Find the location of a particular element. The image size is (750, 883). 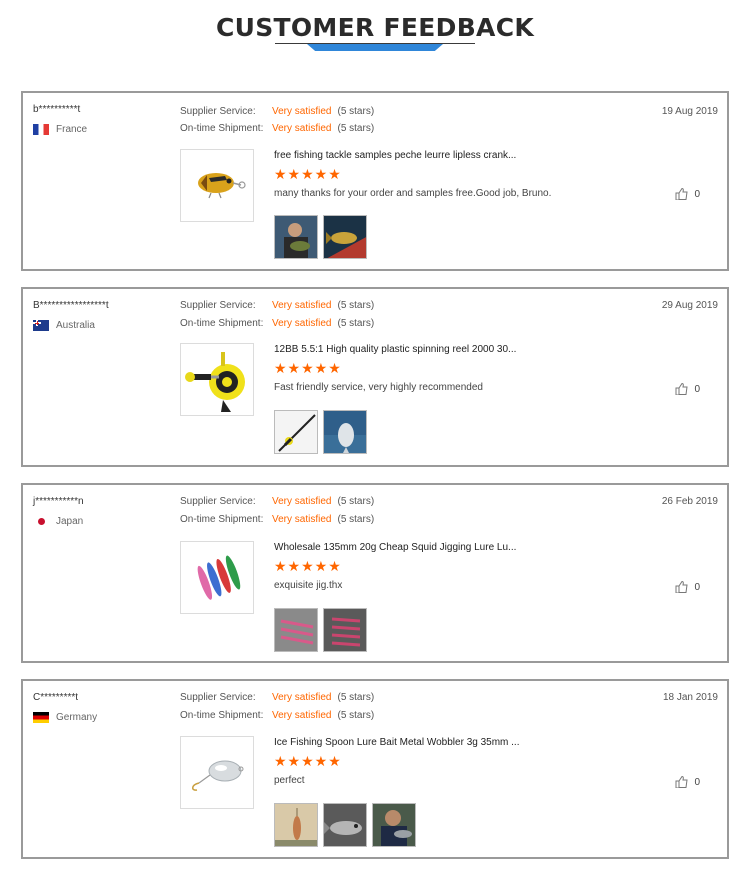

reviewer-name: b**********t is located at coordinates (57, 109).